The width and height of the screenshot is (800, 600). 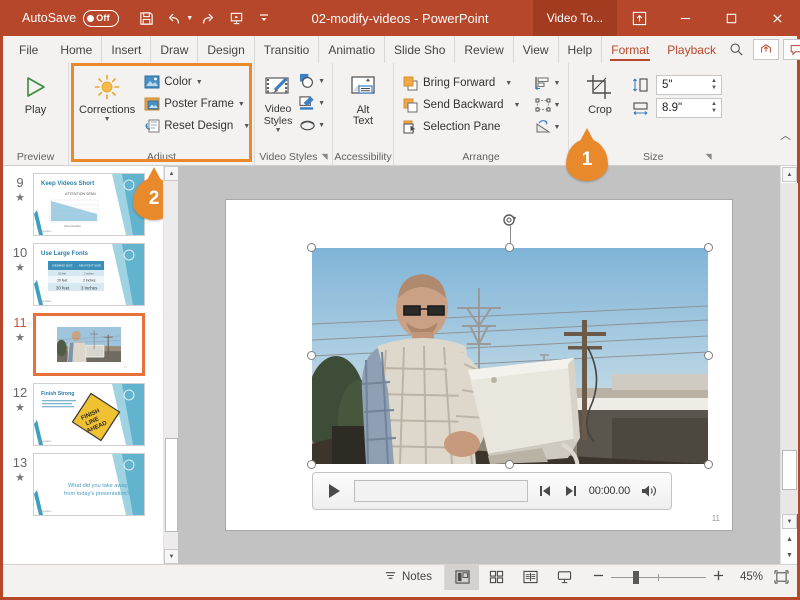 I want to click on poster-frame-button: Poster Frame ▼, so click(x=196, y=104).